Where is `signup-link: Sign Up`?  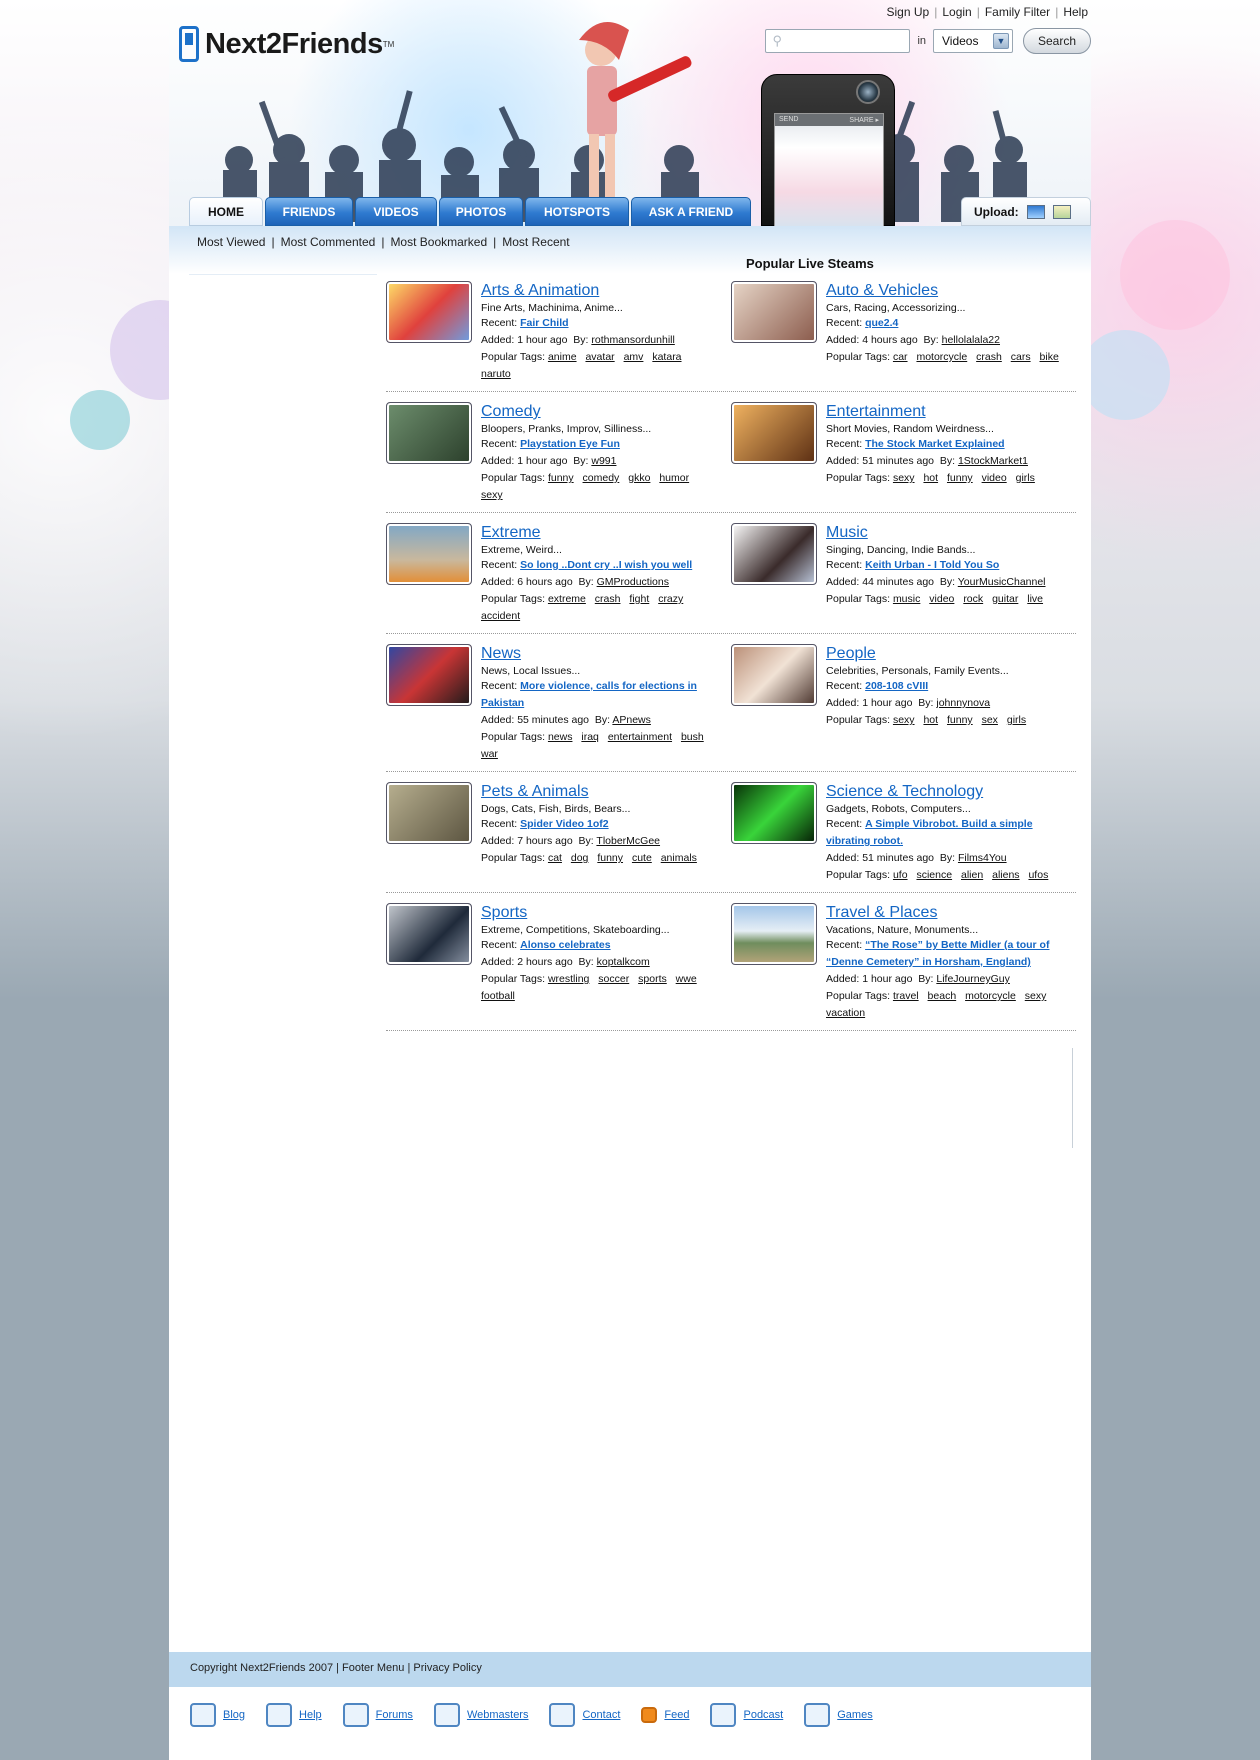
signup-link: Sign Up is located at coordinates (908, 12).